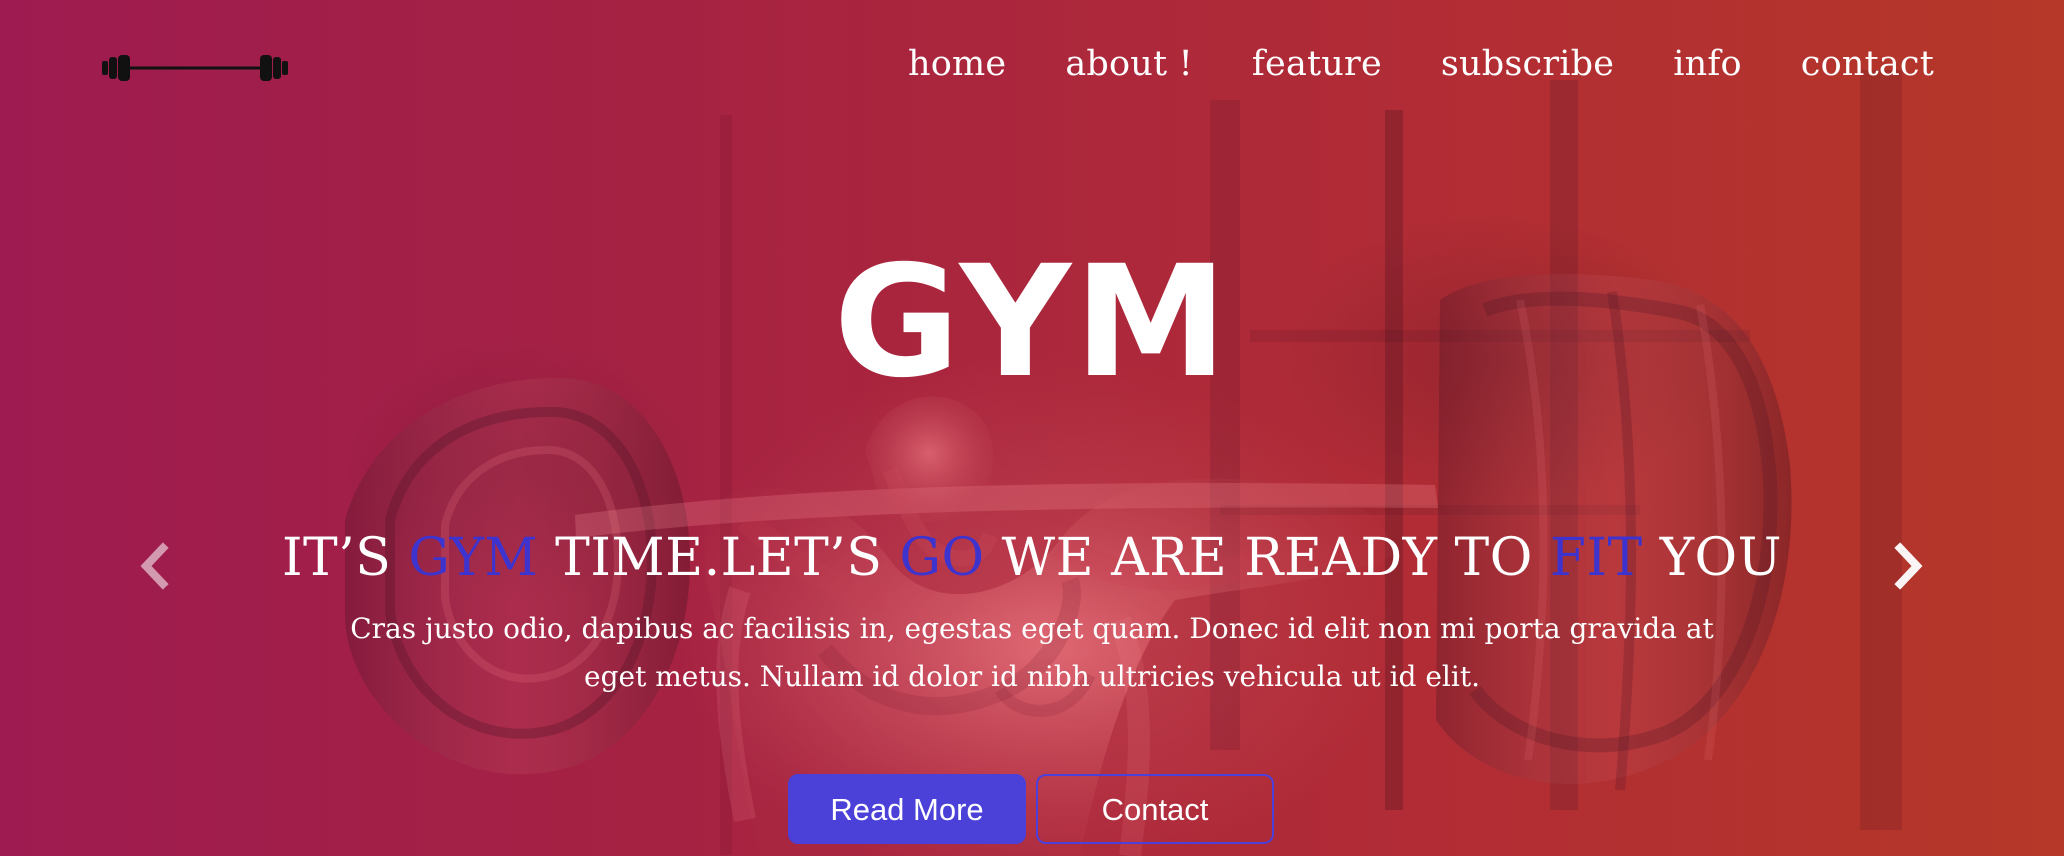 Image resolution: width=2064 pixels, height=856 pixels. Describe the element at coordinates (1032, 322) in the screenshot. I see `hero-title: GYM` at that location.